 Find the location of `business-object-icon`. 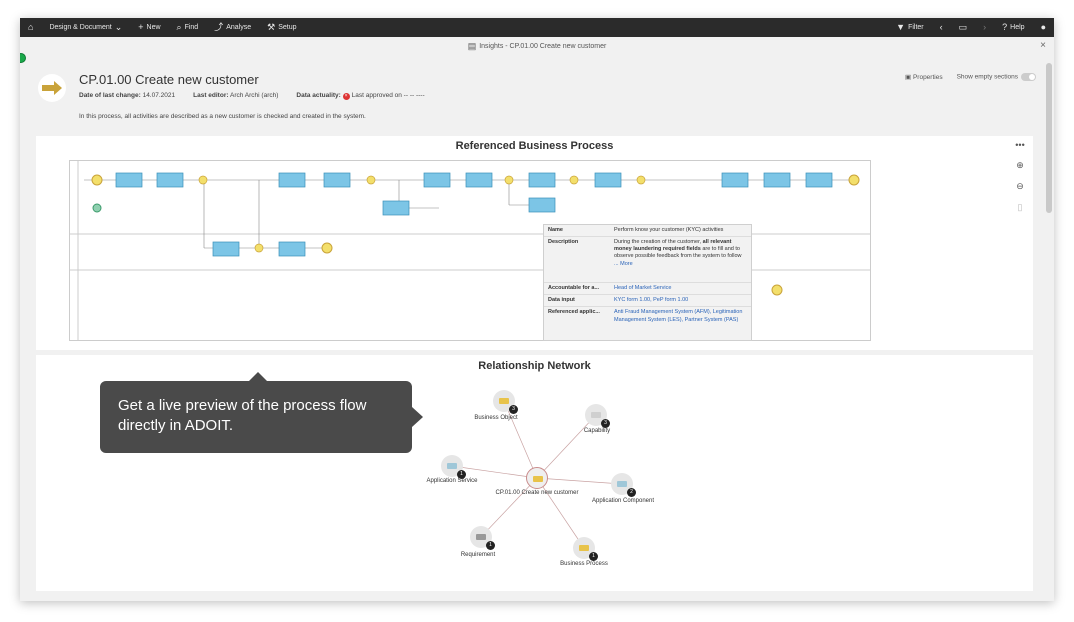

business-object-icon is located at coordinates (504, 401).